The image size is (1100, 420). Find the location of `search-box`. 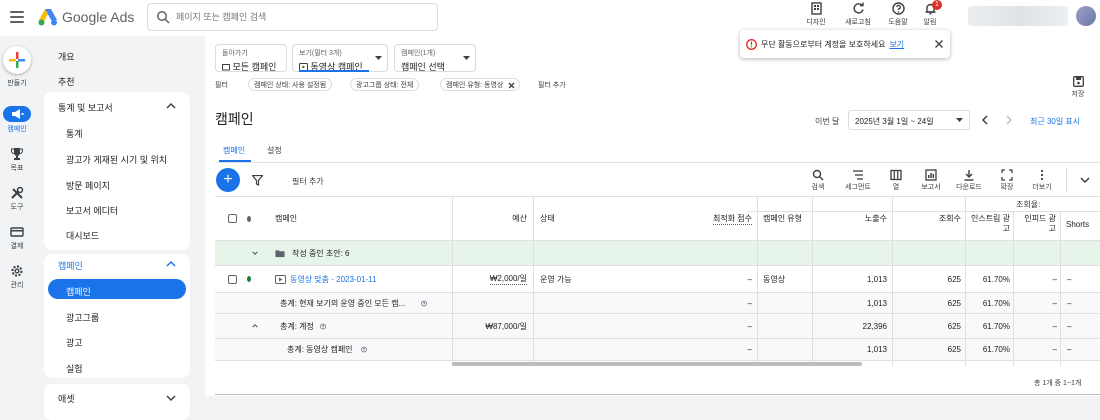

search-box is located at coordinates (292, 17).